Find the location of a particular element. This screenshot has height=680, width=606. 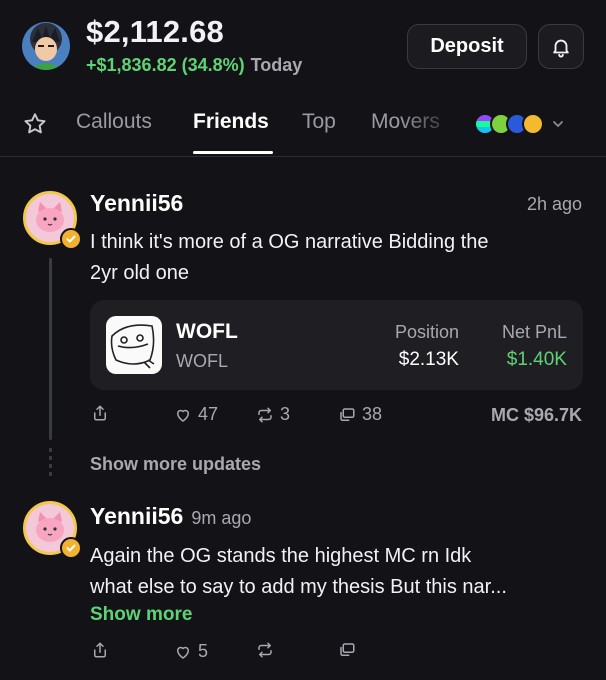

repost-count: 3 is located at coordinates (285, 414).